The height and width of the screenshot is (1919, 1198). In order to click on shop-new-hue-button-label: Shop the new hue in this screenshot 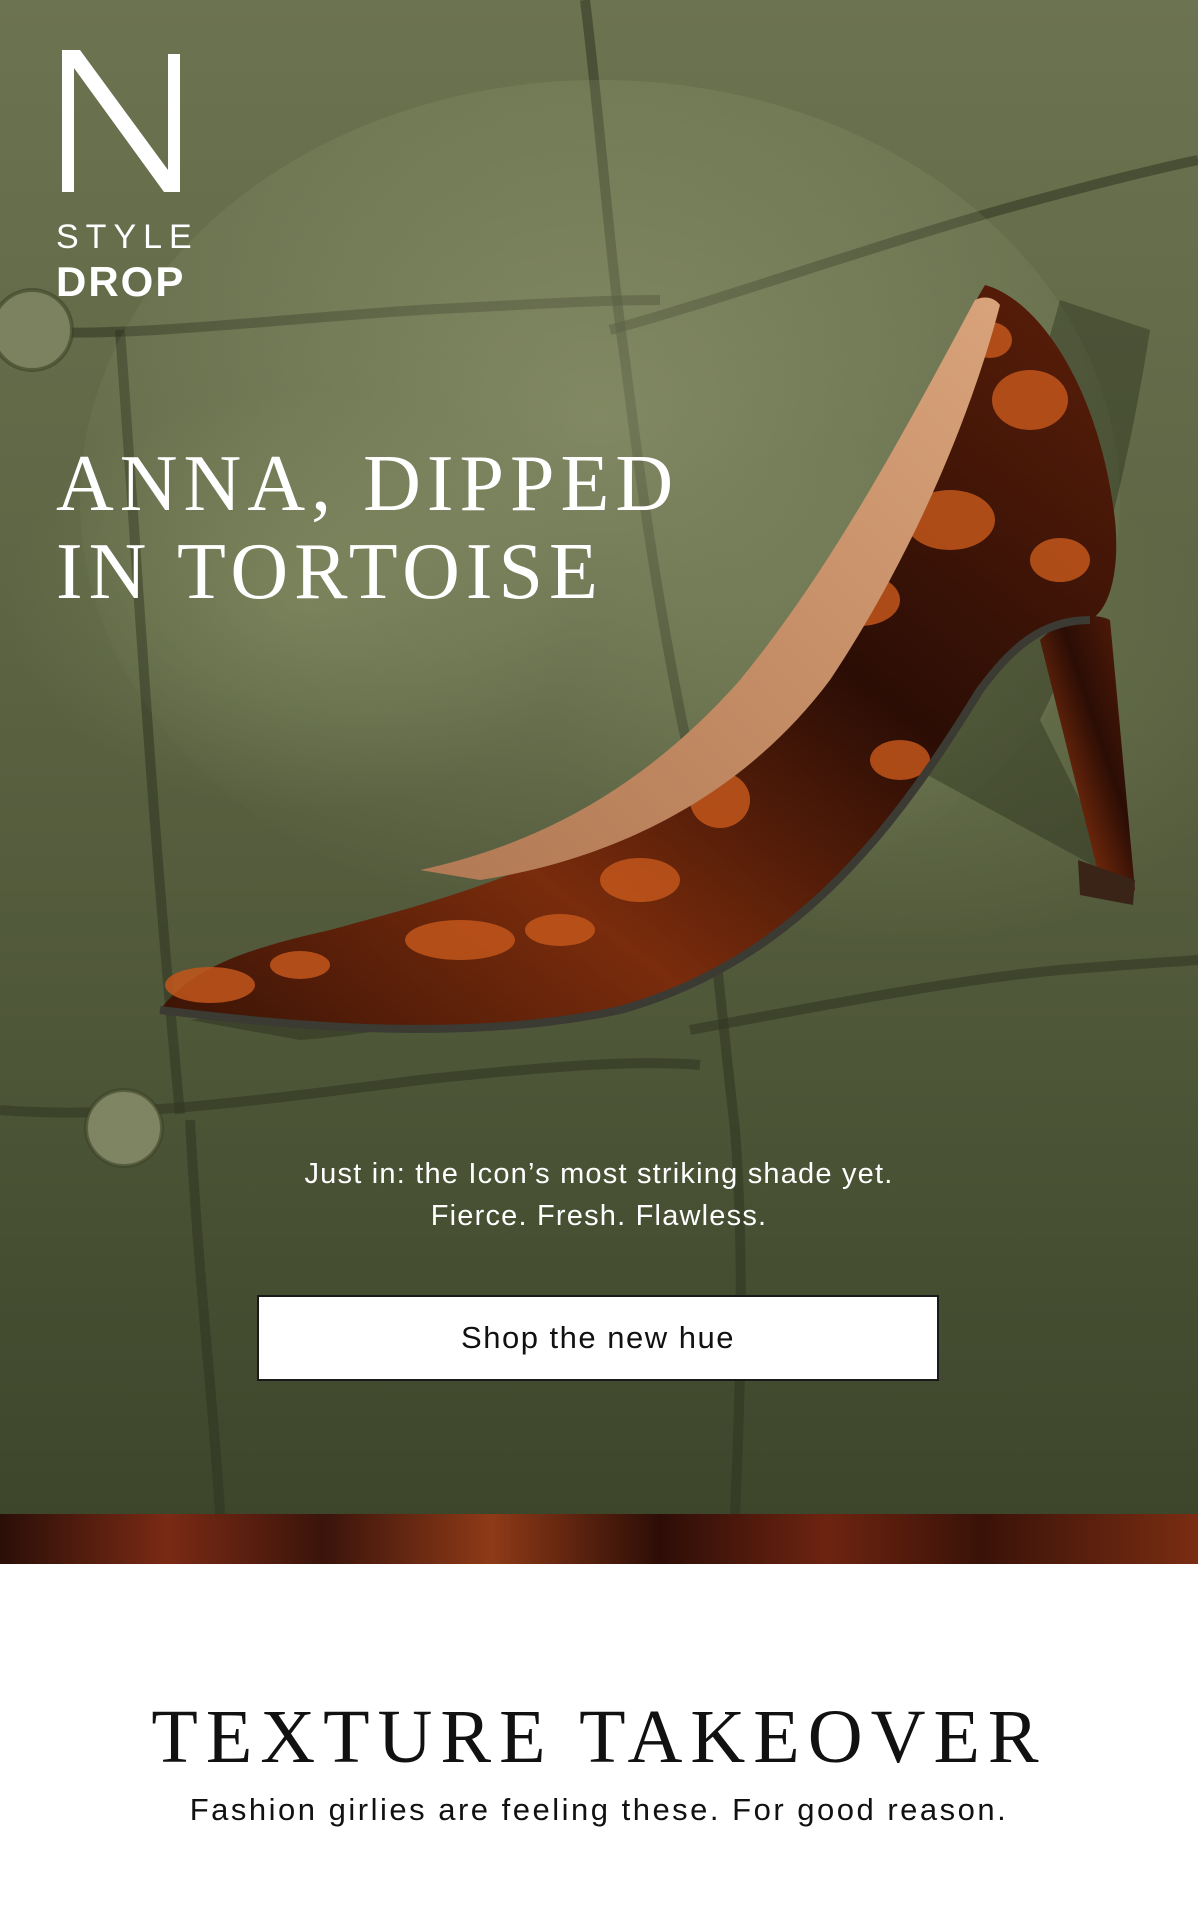, I will do `click(598, 1337)`.